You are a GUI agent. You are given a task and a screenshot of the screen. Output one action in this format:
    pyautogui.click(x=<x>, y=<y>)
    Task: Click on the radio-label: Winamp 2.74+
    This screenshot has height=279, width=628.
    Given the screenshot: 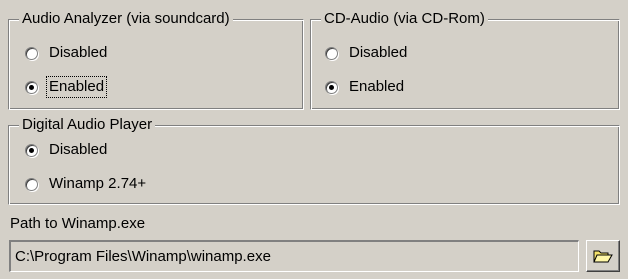 What is the action you would take?
    pyautogui.click(x=98, y=183)
    